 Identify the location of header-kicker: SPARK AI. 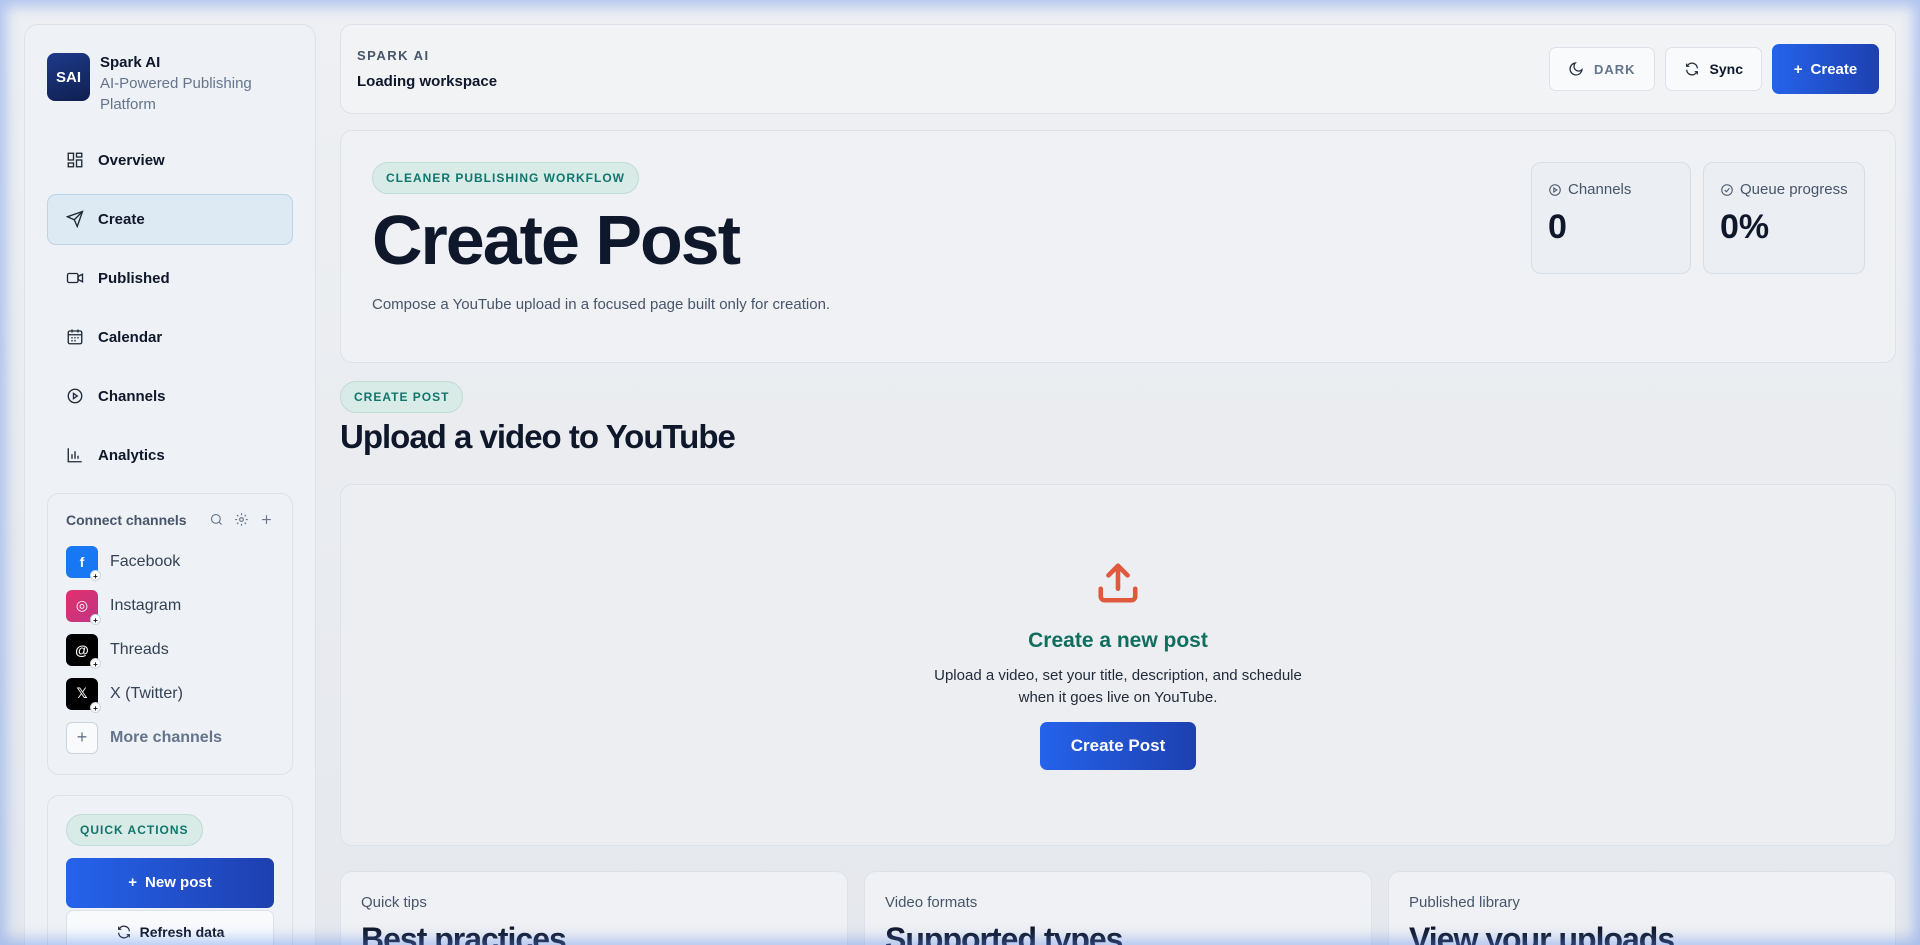
(393, 55).